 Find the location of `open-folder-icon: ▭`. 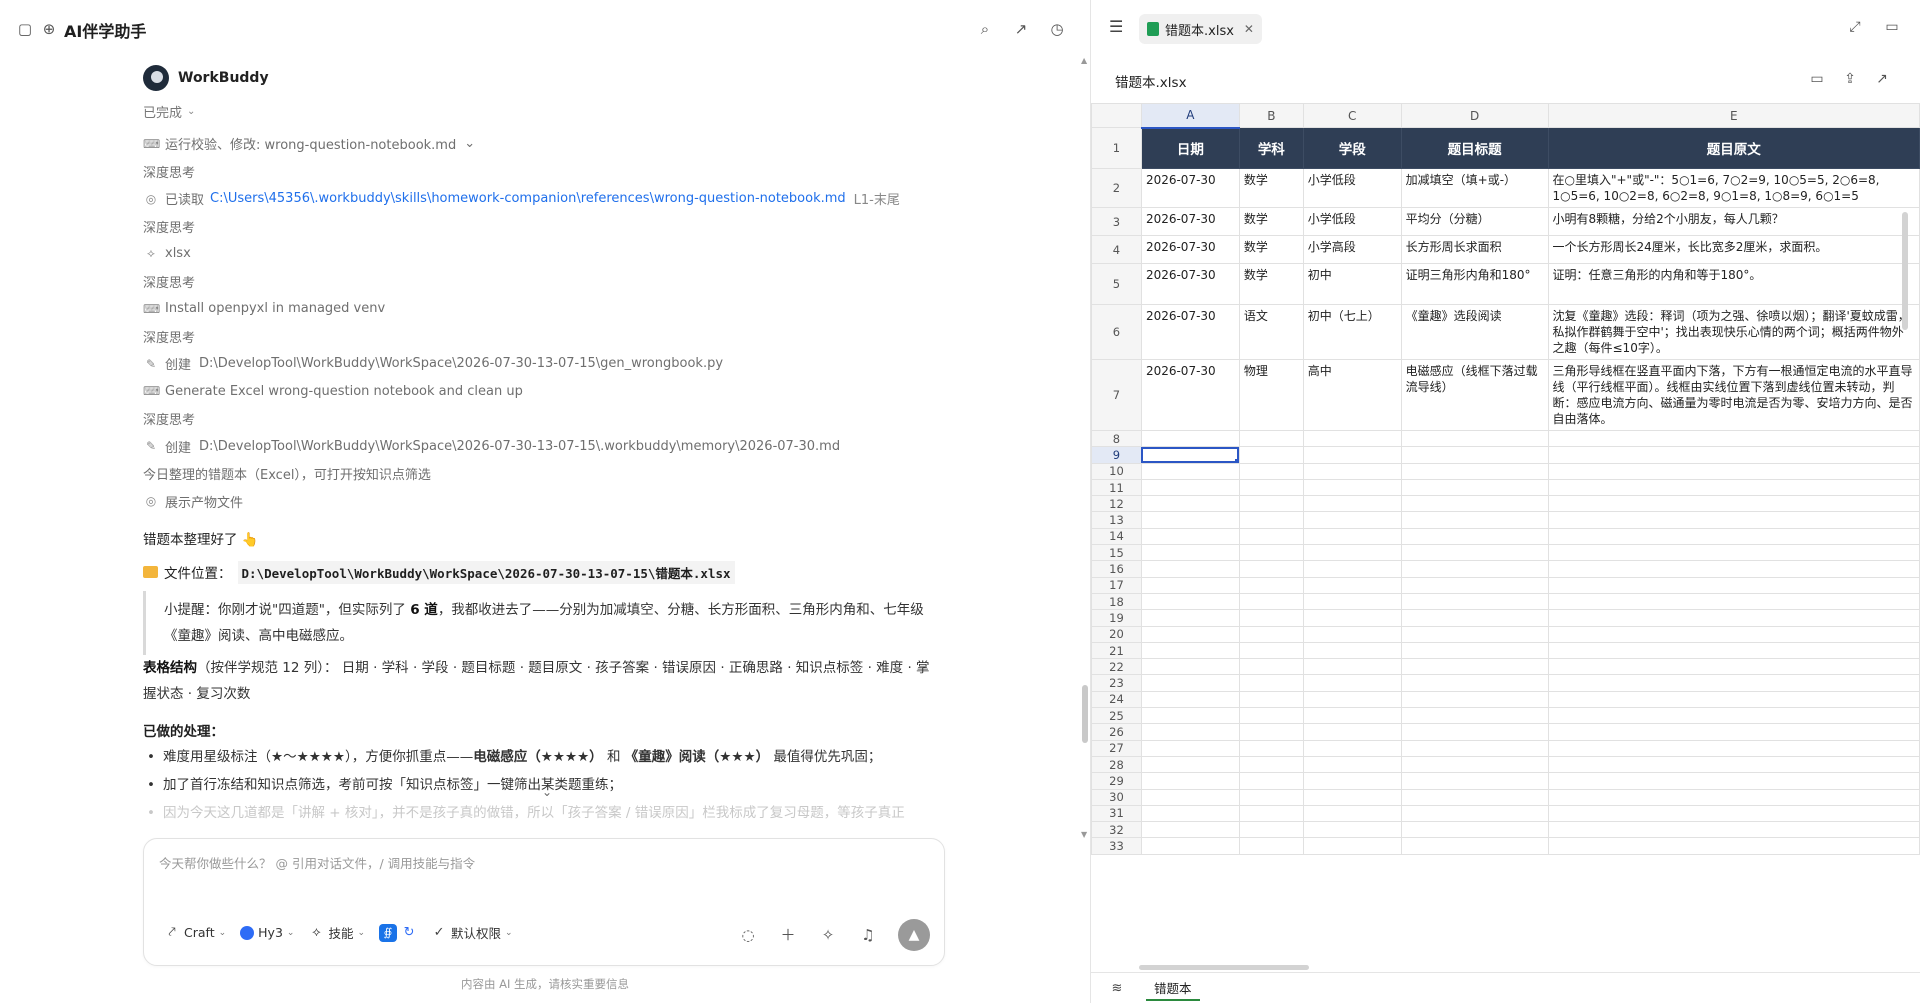

open-folder-icon: ▭ is located at coordinates (1817, 79).